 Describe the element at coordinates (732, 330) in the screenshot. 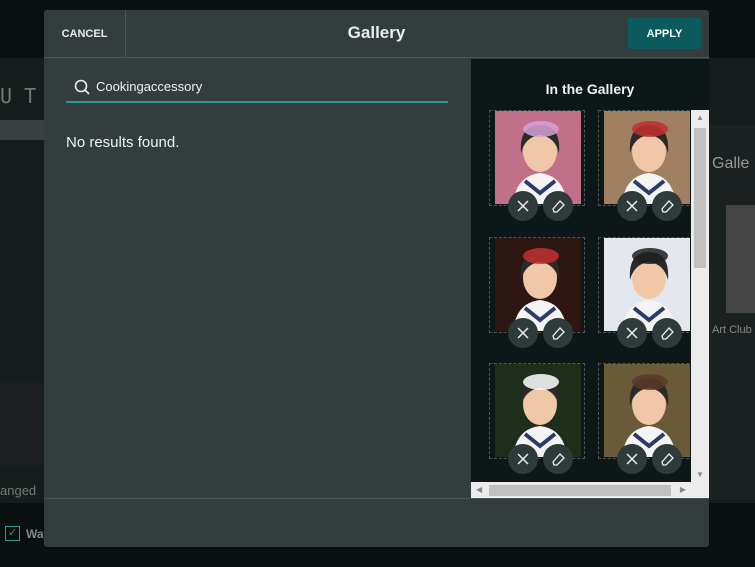

I see `background-art-club-label: Art Club` at that location.